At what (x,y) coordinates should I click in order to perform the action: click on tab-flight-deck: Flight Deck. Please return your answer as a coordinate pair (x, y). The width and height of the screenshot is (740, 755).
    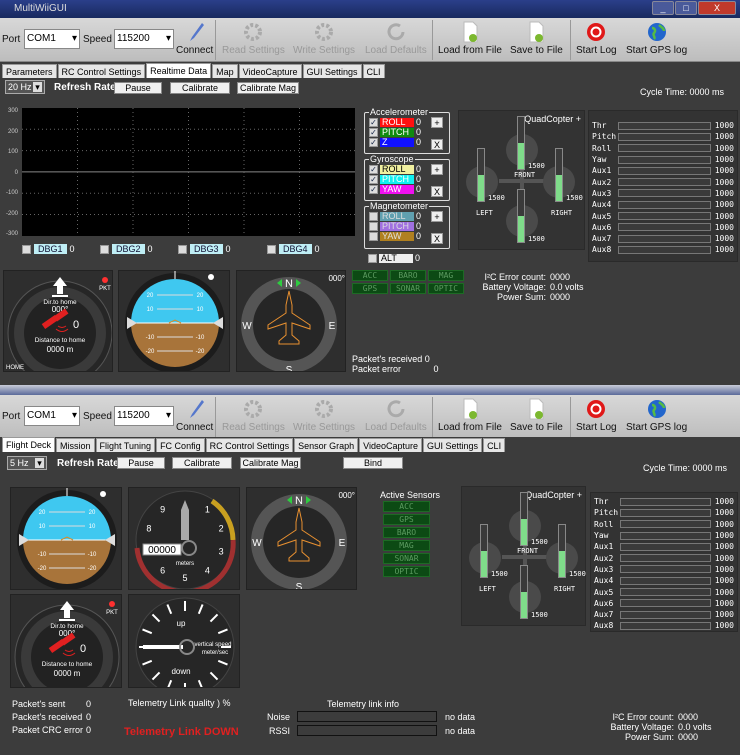
    Looking at the image, I should click on (29, 444).